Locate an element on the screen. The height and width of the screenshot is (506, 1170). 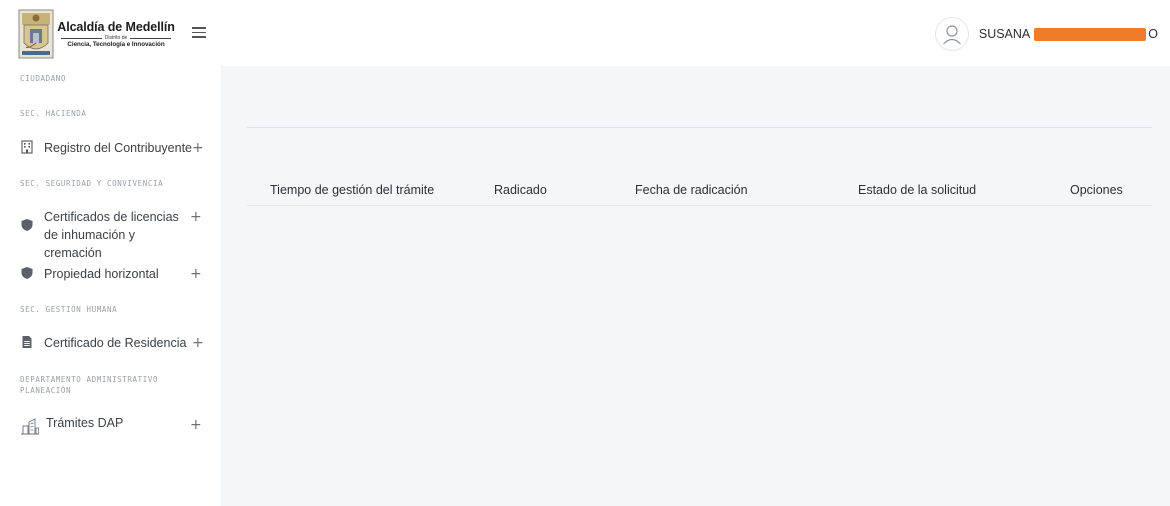
user-name: SUSANA O is located at coordinates (1068, 34).